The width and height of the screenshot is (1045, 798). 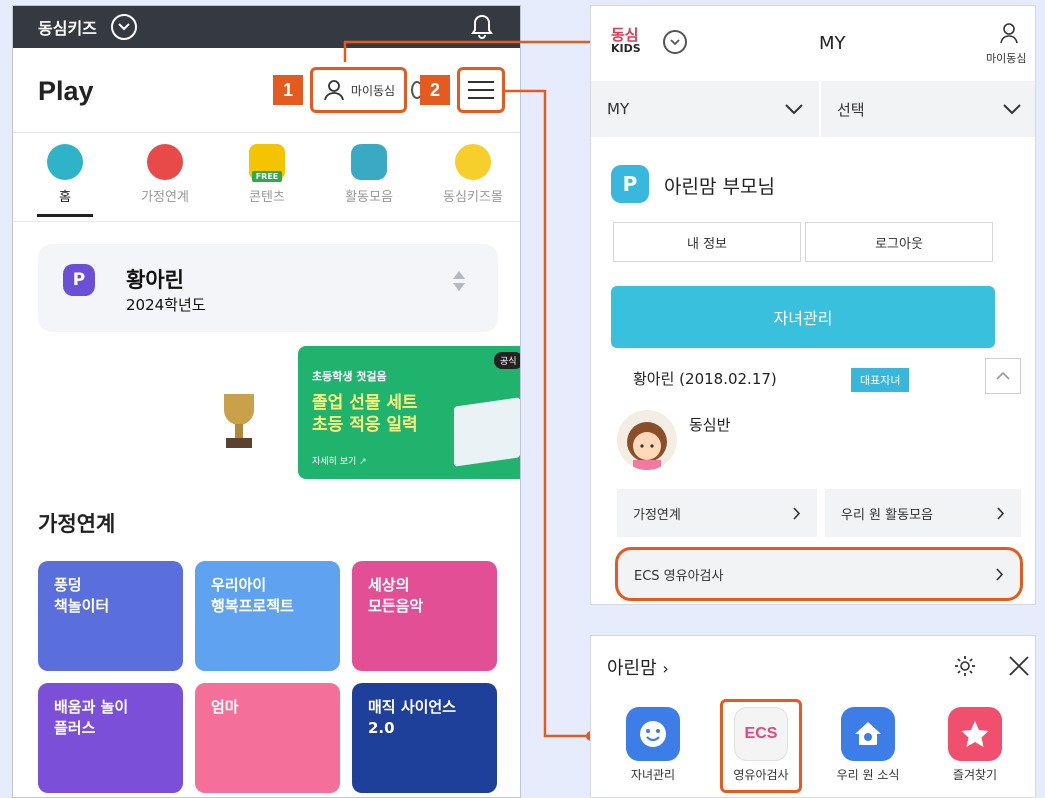 I want to click on ecs-test-label: ECS 영유아검사, so click(x=679, y=576).